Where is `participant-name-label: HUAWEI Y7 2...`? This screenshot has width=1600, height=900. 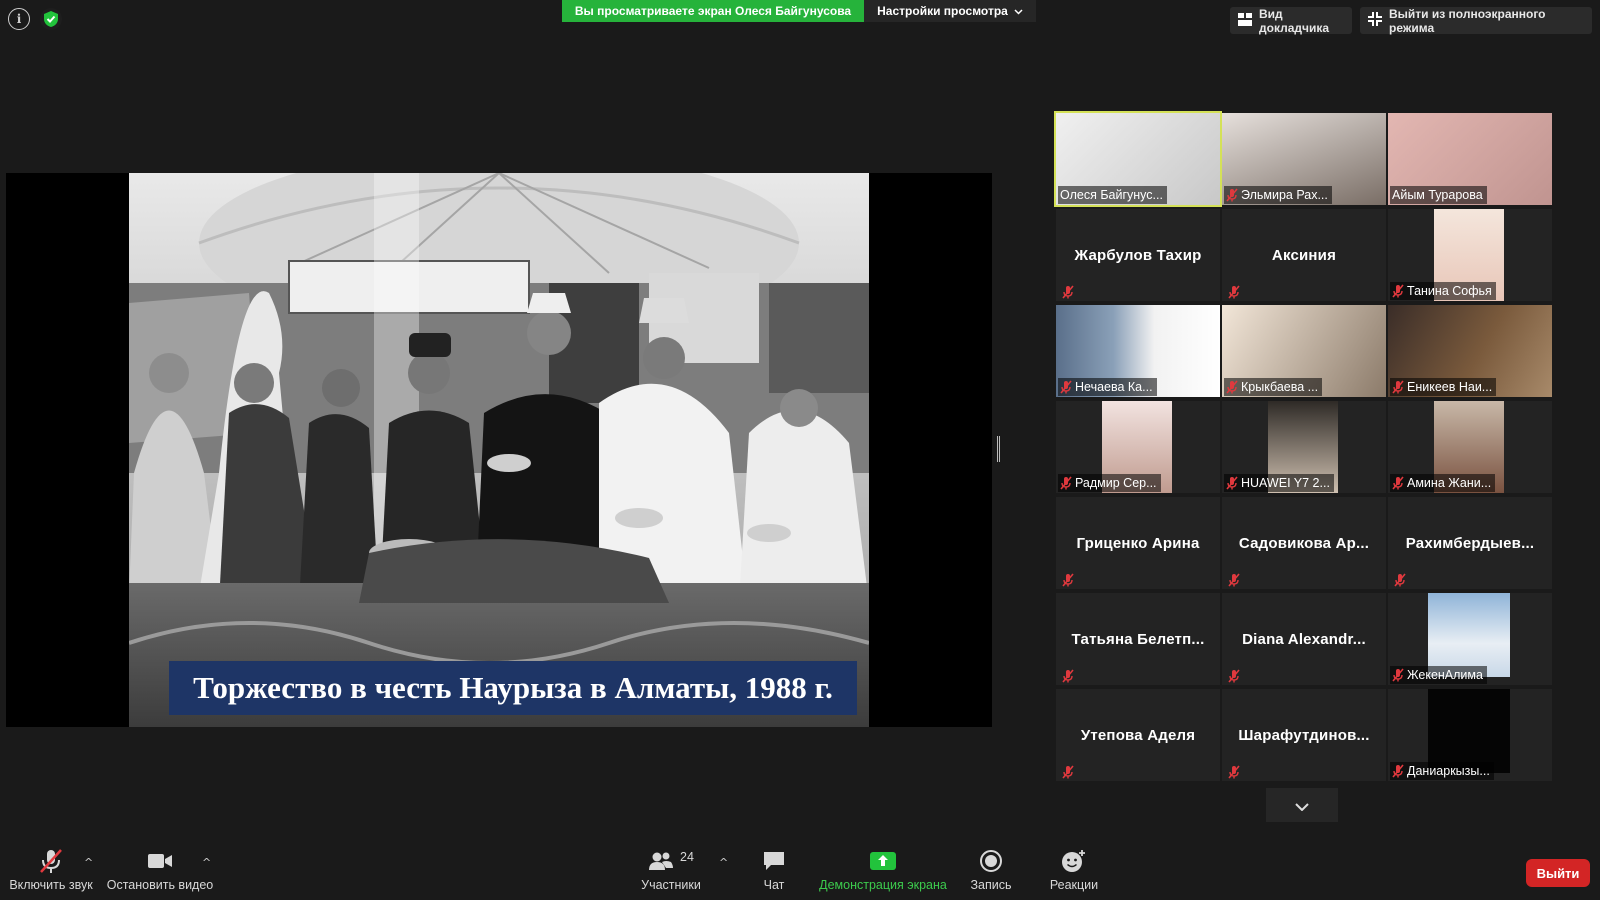 participant-name-label: HUAWEI Y7 2... is located at coordinates (1279, 483).